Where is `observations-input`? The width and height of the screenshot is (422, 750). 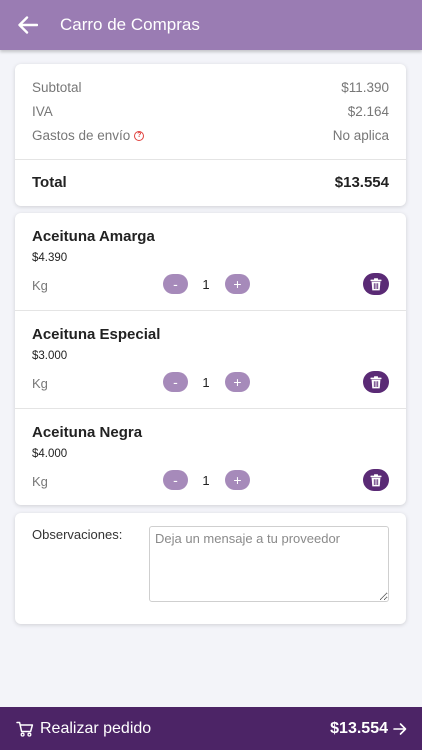 observations-input is located at coordinates (269, 564).